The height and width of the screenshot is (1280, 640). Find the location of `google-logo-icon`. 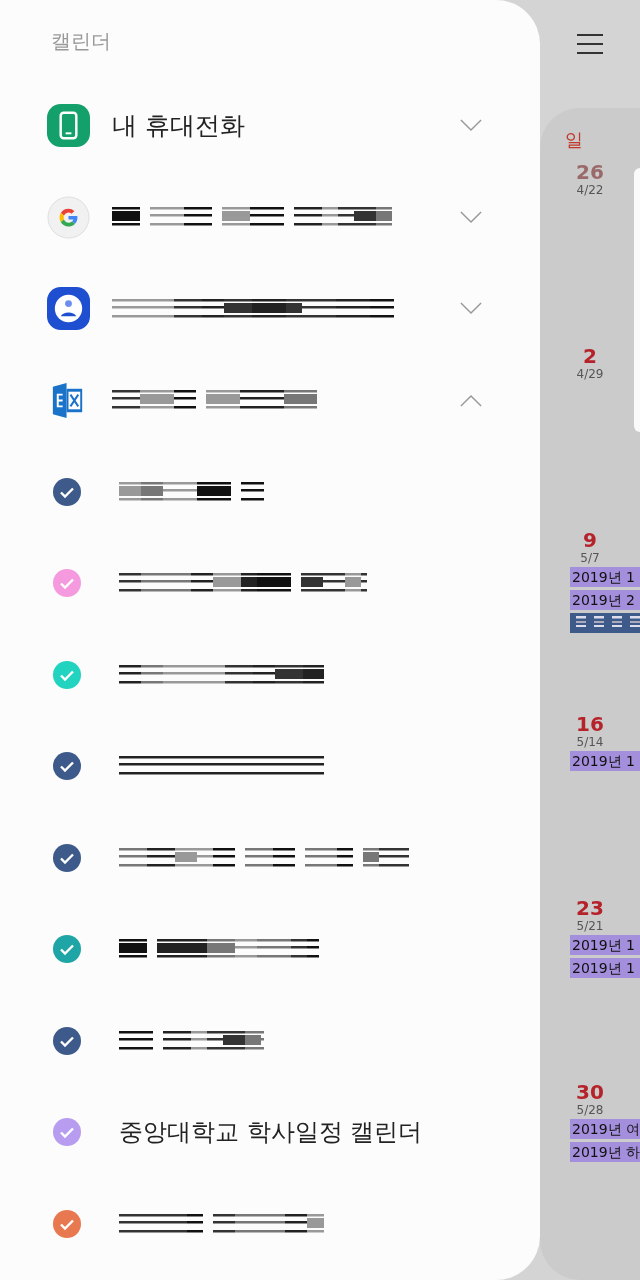

google-logo-icon is located at coordinates (68, 217).